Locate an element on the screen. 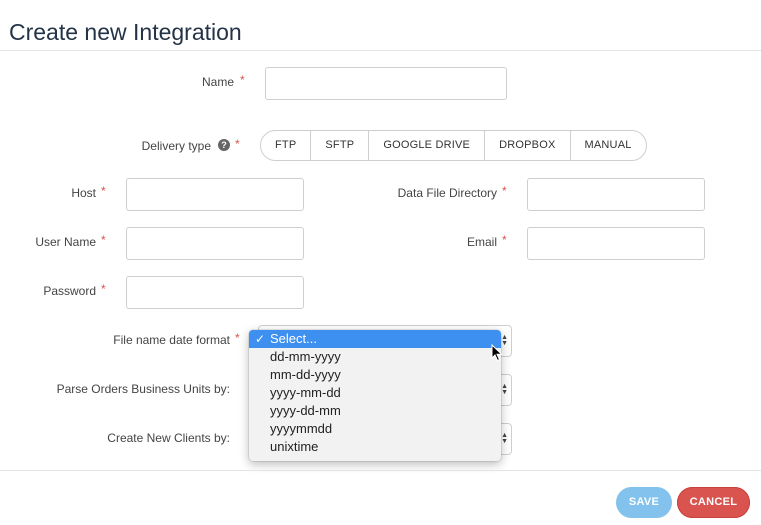 This screenshot has width=761, height=525. email-required-mark: * is located at coordinates (504, 240).